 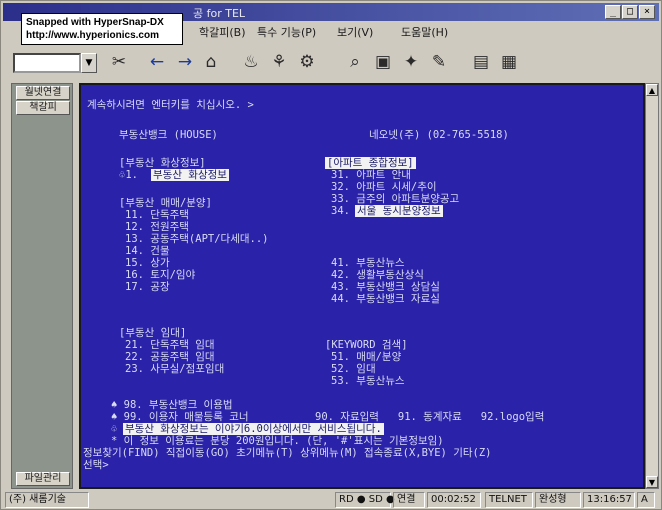 I want to click on edit-icon: ✎, so click(x=439, y=62).